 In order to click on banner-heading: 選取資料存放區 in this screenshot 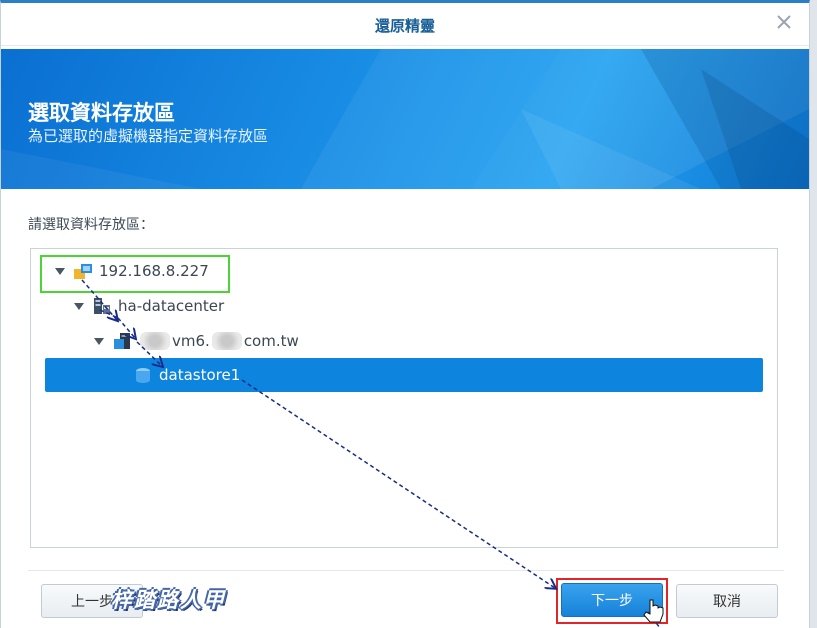, I will do `click(101, 113)`.